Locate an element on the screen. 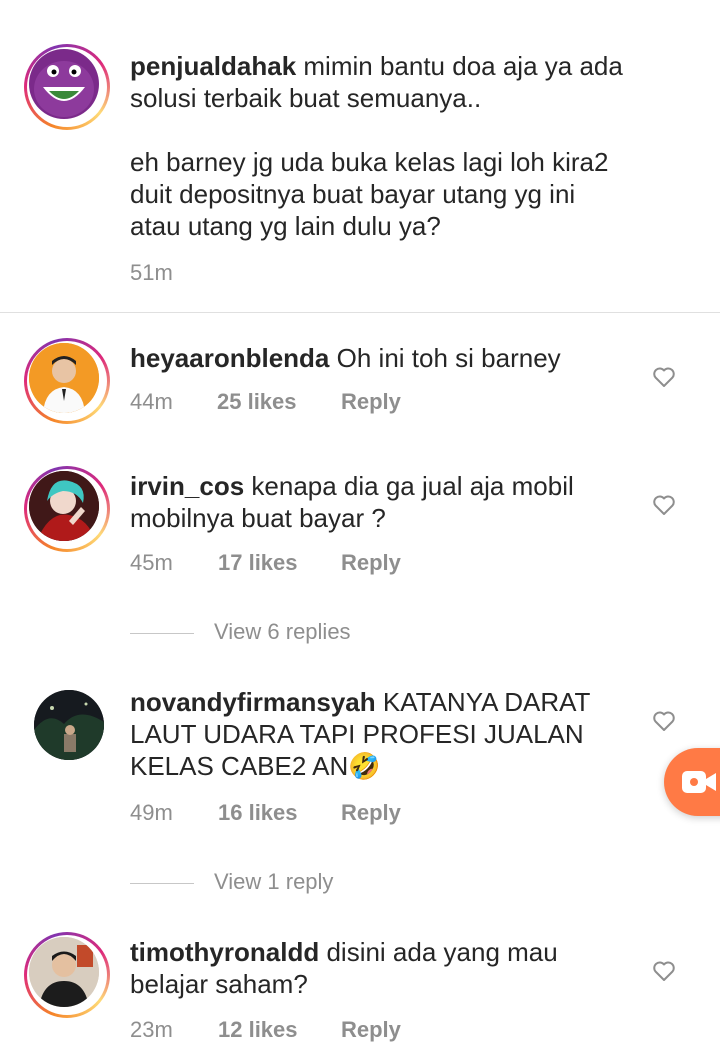 The image size is (720, 1058). comment-meta: 45m 17 likes Reply is located at coordinates (265, 563).